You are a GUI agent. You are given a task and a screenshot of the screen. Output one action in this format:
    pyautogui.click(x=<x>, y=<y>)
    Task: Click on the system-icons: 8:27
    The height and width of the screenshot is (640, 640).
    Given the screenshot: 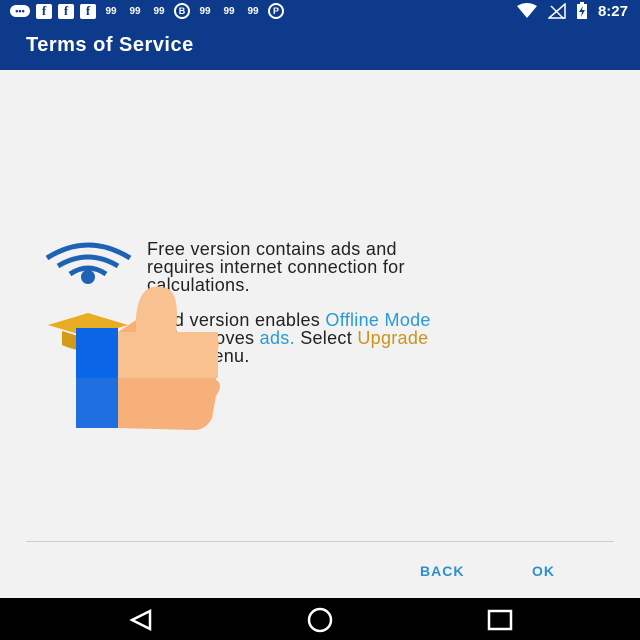 What is the action you would take?
    pyautogui.click(x=572, y=11)
    